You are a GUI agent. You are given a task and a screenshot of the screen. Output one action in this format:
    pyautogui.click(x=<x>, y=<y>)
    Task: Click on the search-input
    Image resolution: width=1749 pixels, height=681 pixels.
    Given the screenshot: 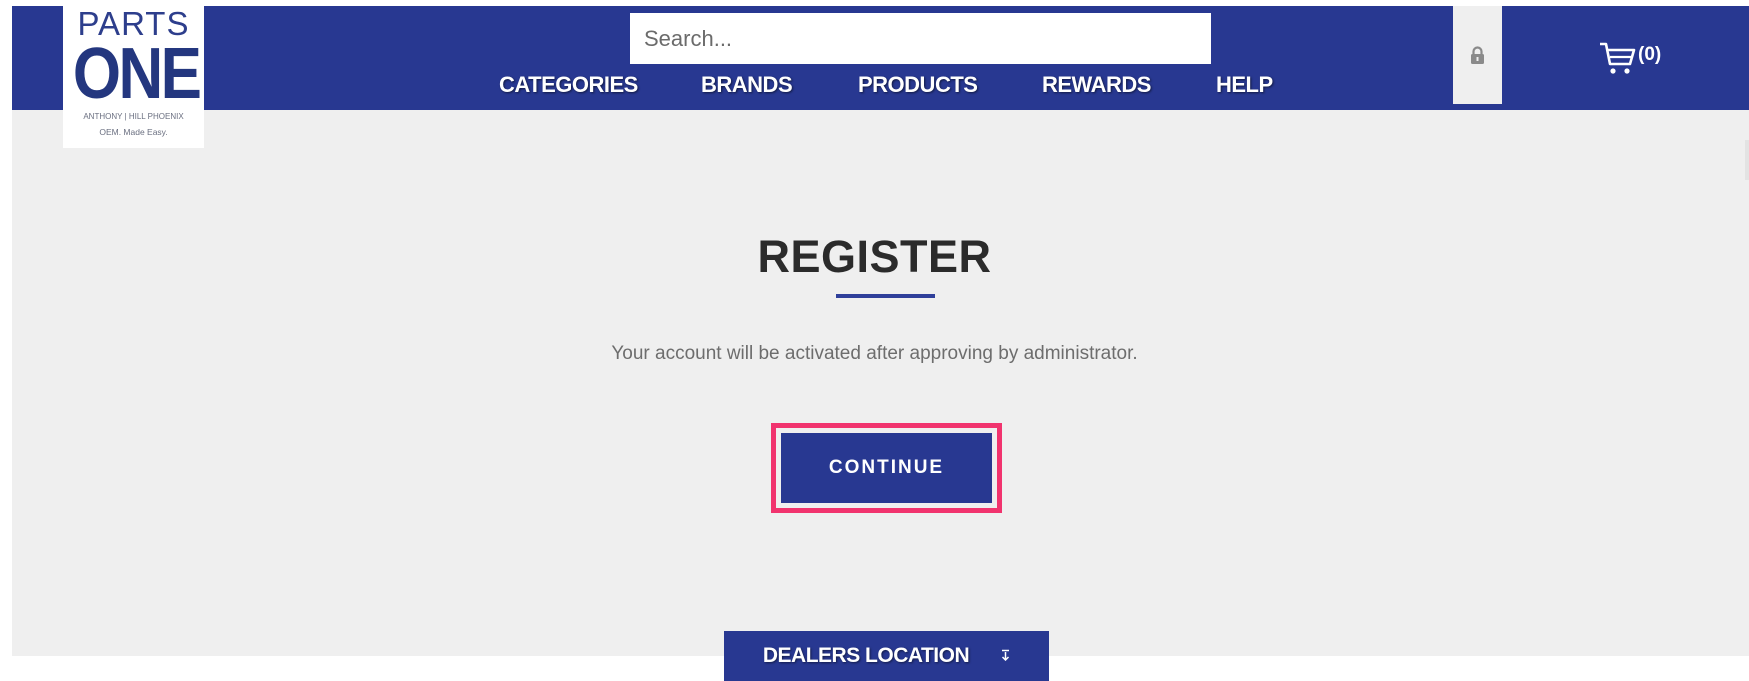 What is the action you would take?
    pyautogui.click(x=920, y=38)
    